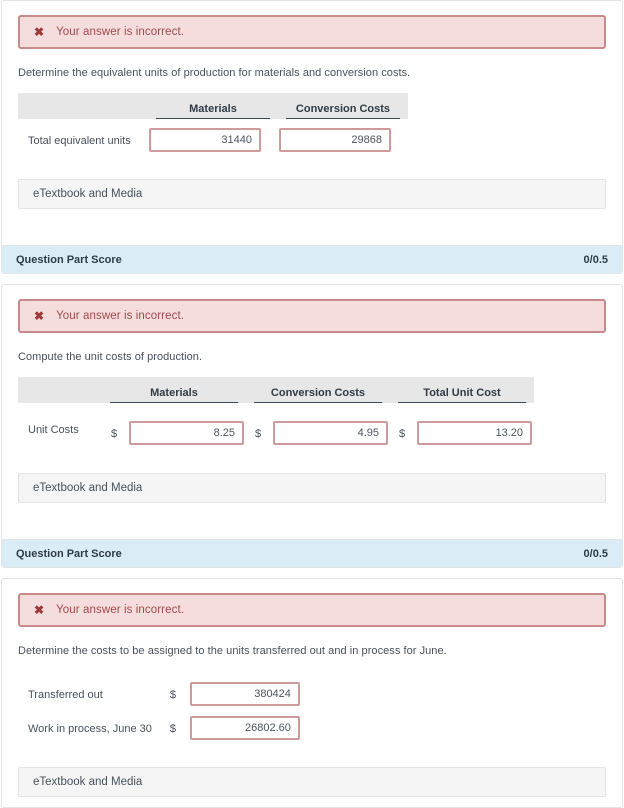  I want to click on input-wrapper-transferred-out, so click(244, 694).